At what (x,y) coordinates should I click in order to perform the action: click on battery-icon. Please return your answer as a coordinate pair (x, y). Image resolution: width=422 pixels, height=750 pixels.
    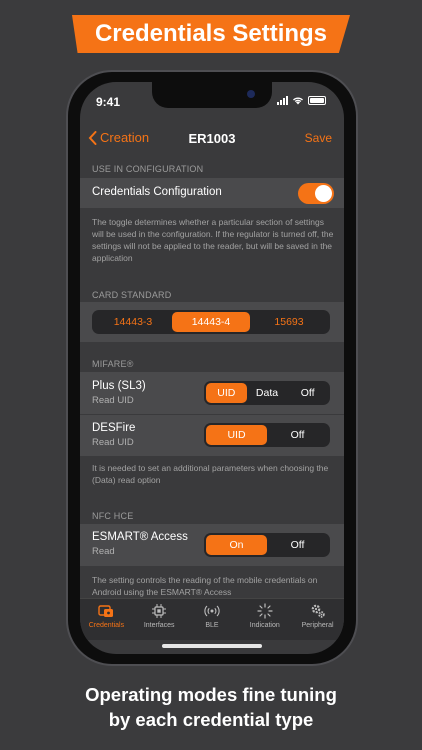
    Looking at the image, I should click on (317, 100).